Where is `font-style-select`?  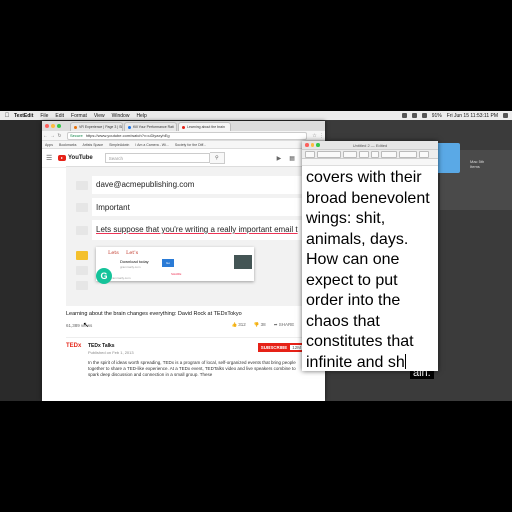 font-style-select is located at coordinates (350, 154).